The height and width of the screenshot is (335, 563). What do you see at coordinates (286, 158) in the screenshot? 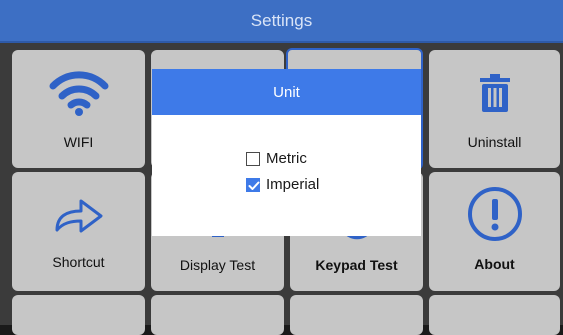
I see `option-label: Metric` at bounding box center [286, 158].